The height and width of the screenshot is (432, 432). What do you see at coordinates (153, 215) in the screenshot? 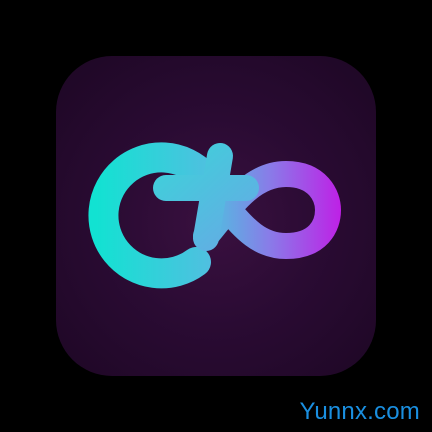
I see `c-letter-shape` at bounding box center [153, 215].